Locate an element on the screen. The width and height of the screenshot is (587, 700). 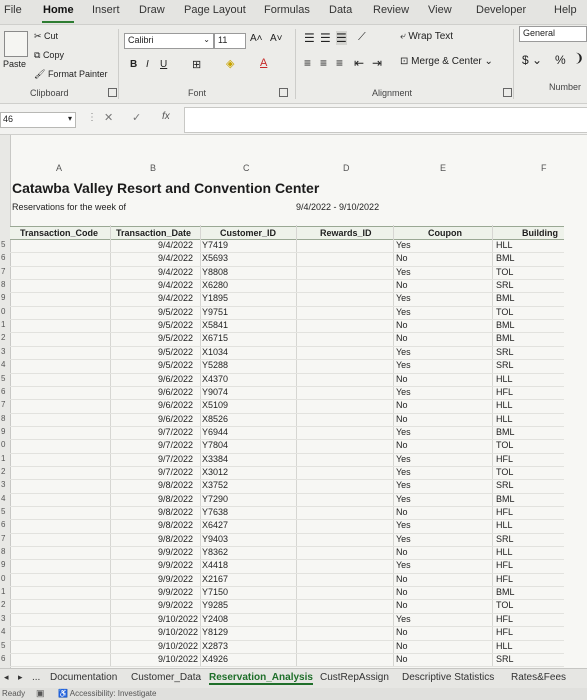
menu-help: Help is located at coordinates (565, 10).